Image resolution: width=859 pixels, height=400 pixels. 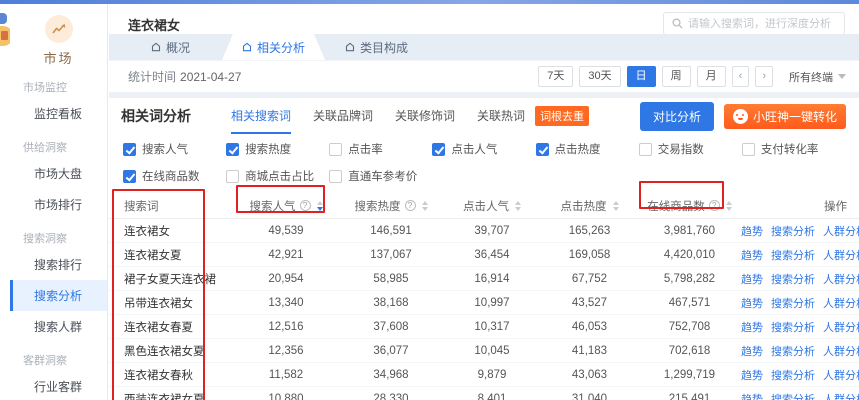 What do you see at coordinates (286, 302) in the screenshot?
I see `metric-cell: 13,340` at bounding box center [286, 302].